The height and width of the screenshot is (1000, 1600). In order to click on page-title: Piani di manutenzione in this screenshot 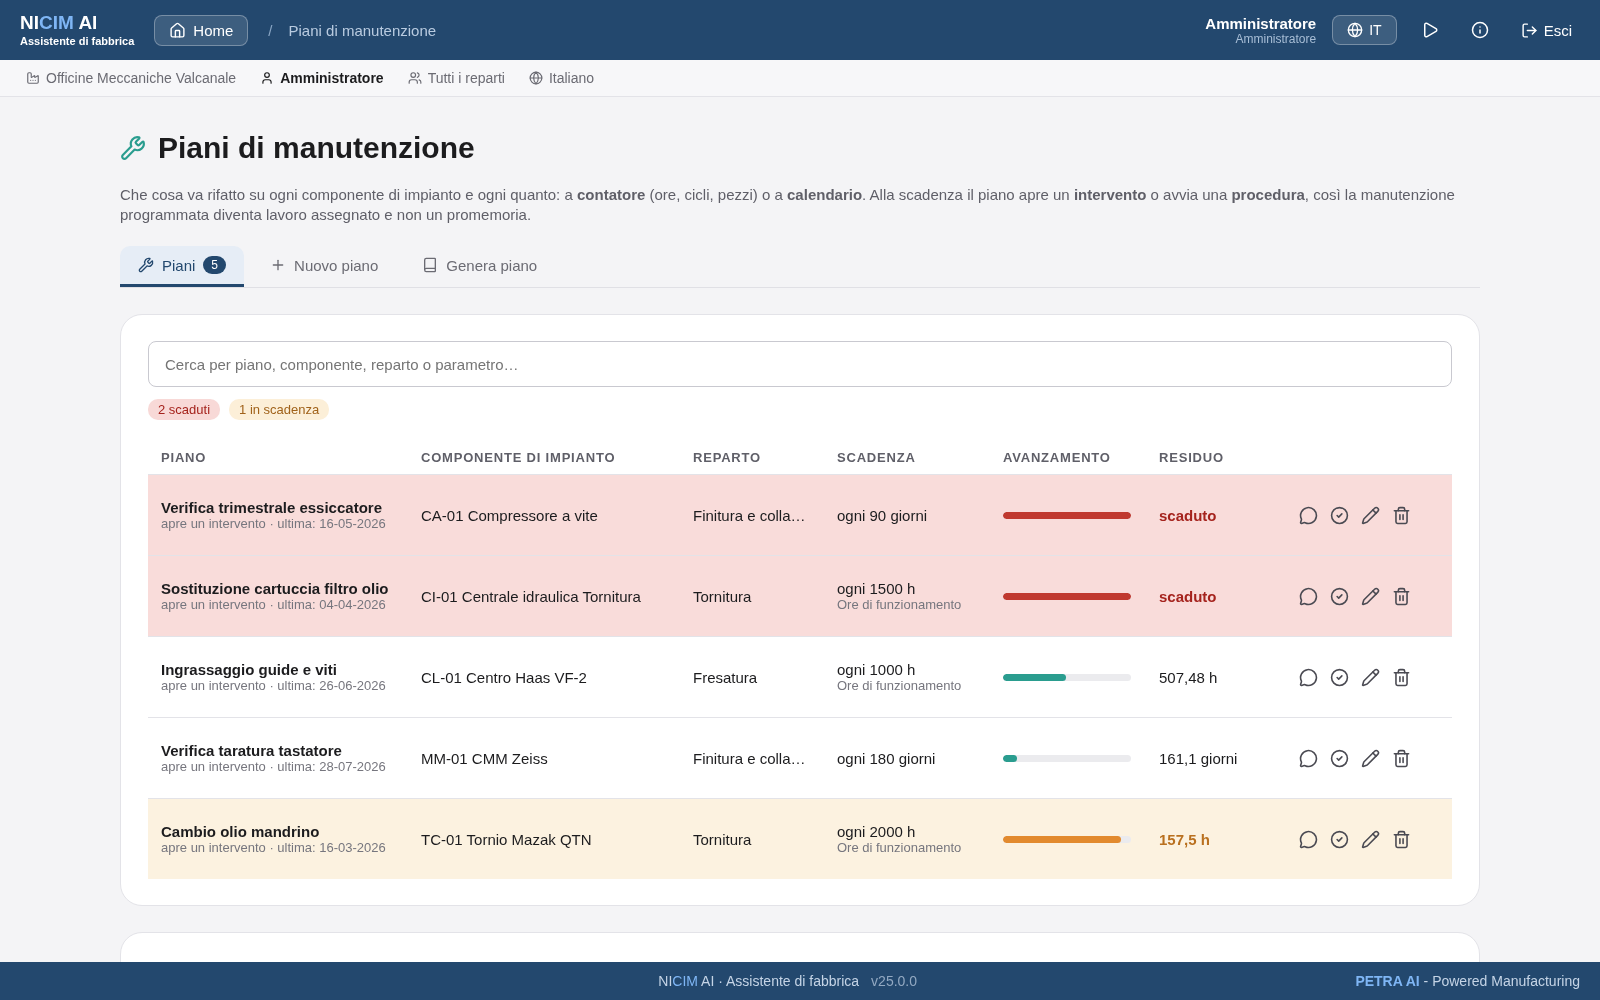, I will do `click(316, 148)`.